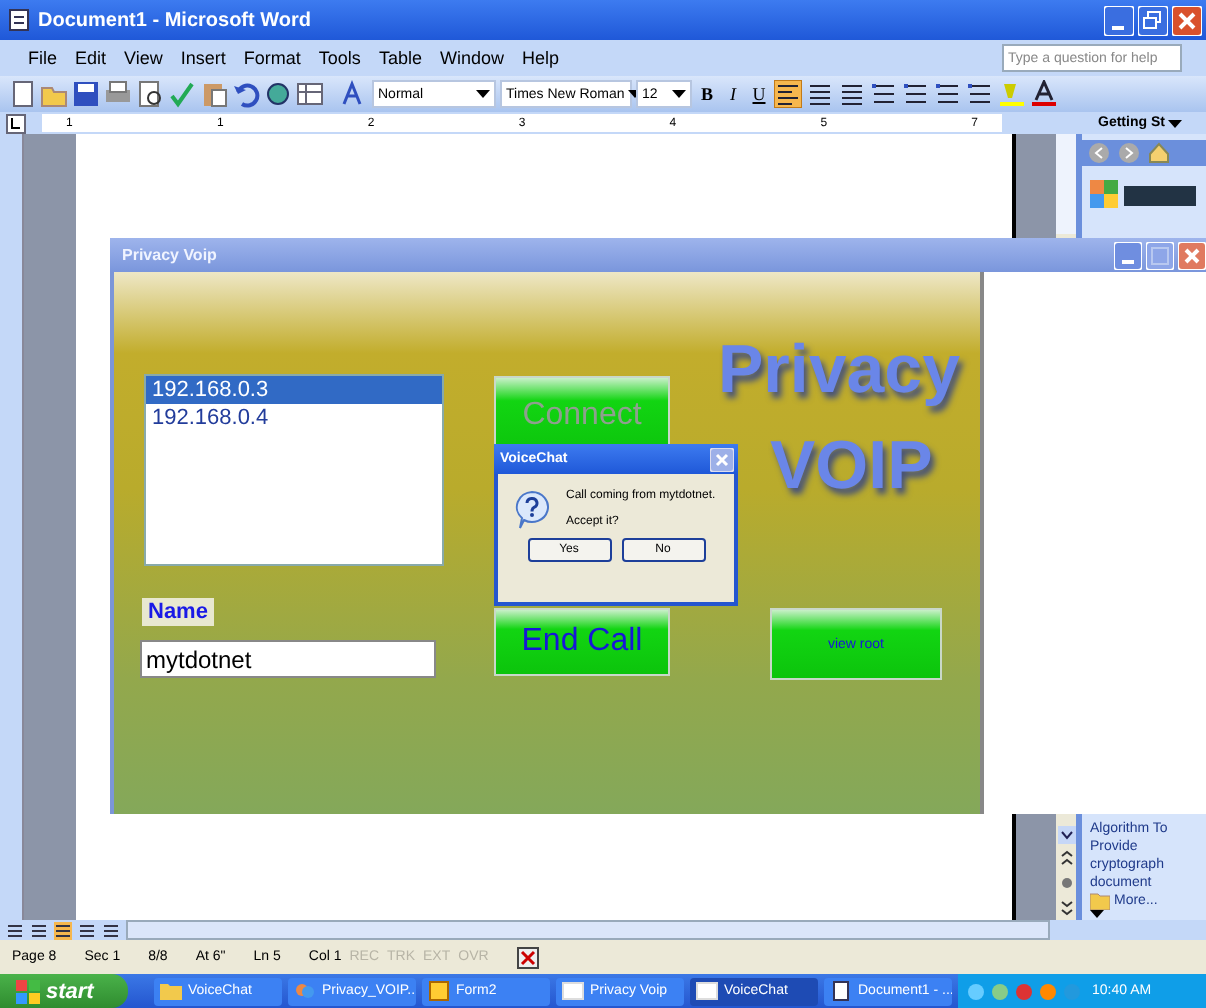  What do you see at coordinates (1066, 184) in the screenshot?
I see `scrollbar-track` at bounding box center [1066, 184].